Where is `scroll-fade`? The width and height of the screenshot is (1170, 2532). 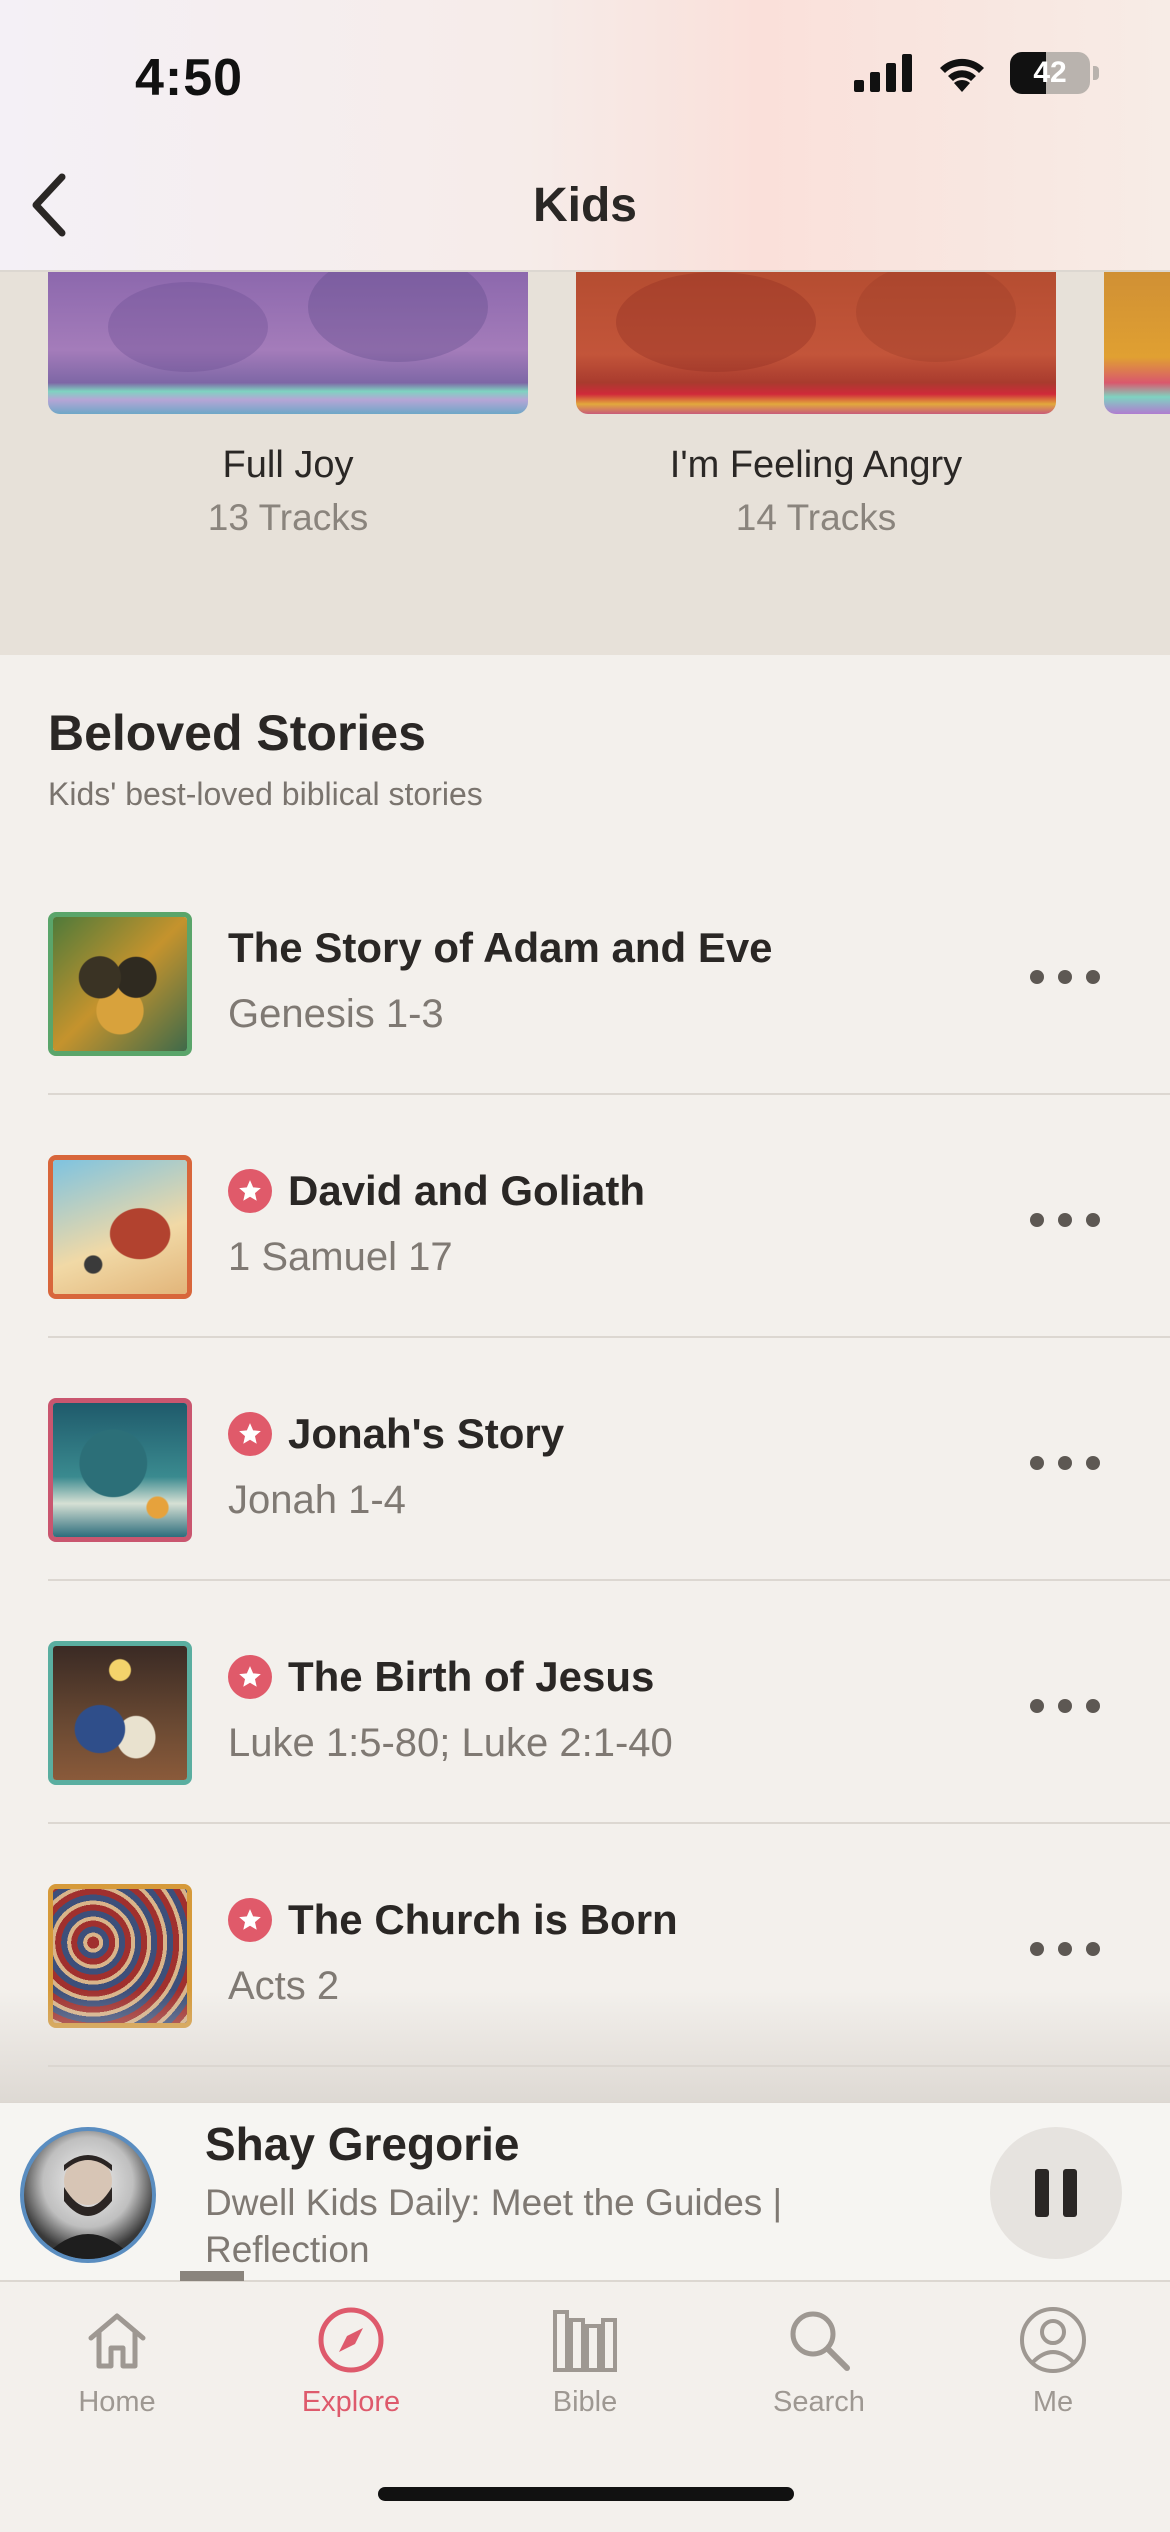 scroll-fade is located at coordinates (585, 2046).